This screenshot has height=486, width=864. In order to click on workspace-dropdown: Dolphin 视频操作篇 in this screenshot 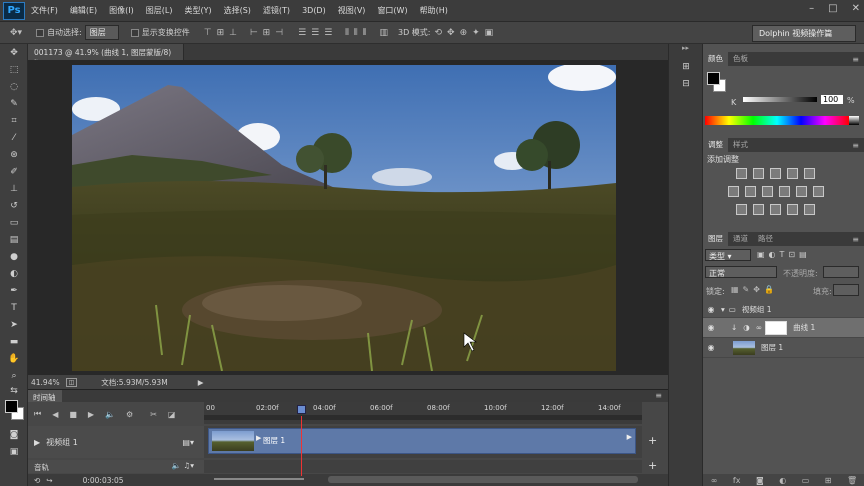, I will do `click(804, 33)`.